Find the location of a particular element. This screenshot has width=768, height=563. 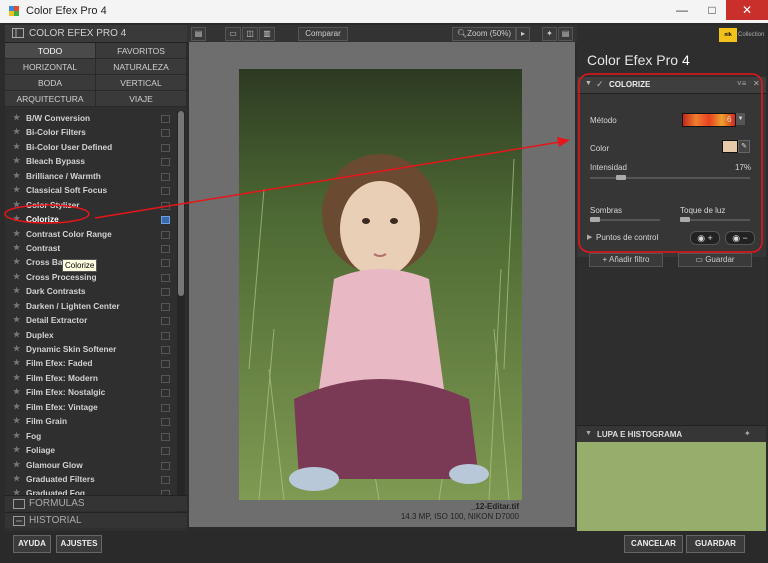

history-section: HISTORIAL is located at coordinates (96, 520).